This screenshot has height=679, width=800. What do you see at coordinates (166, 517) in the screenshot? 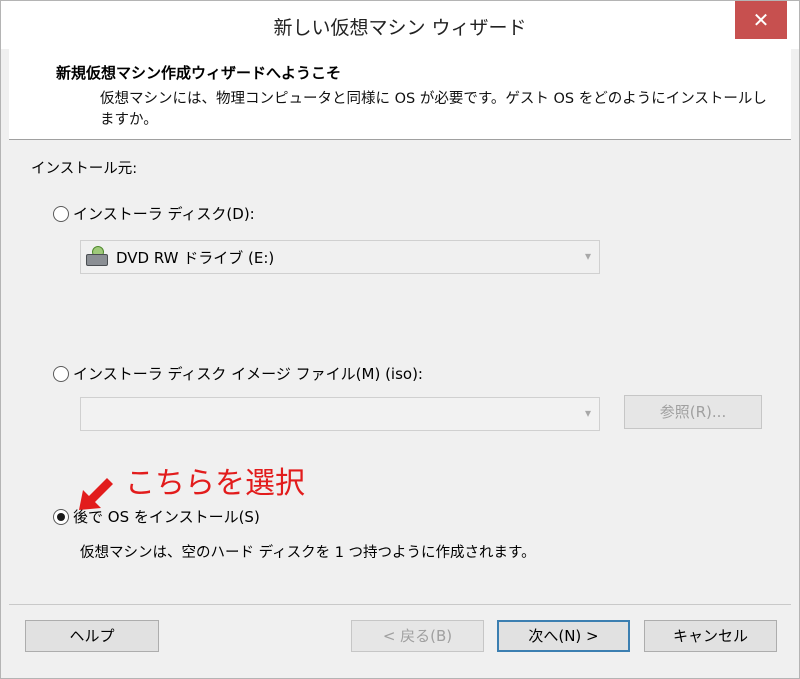
I see `radio-label: 後で OS をインストール(S)` at bounding box center [166, 517].